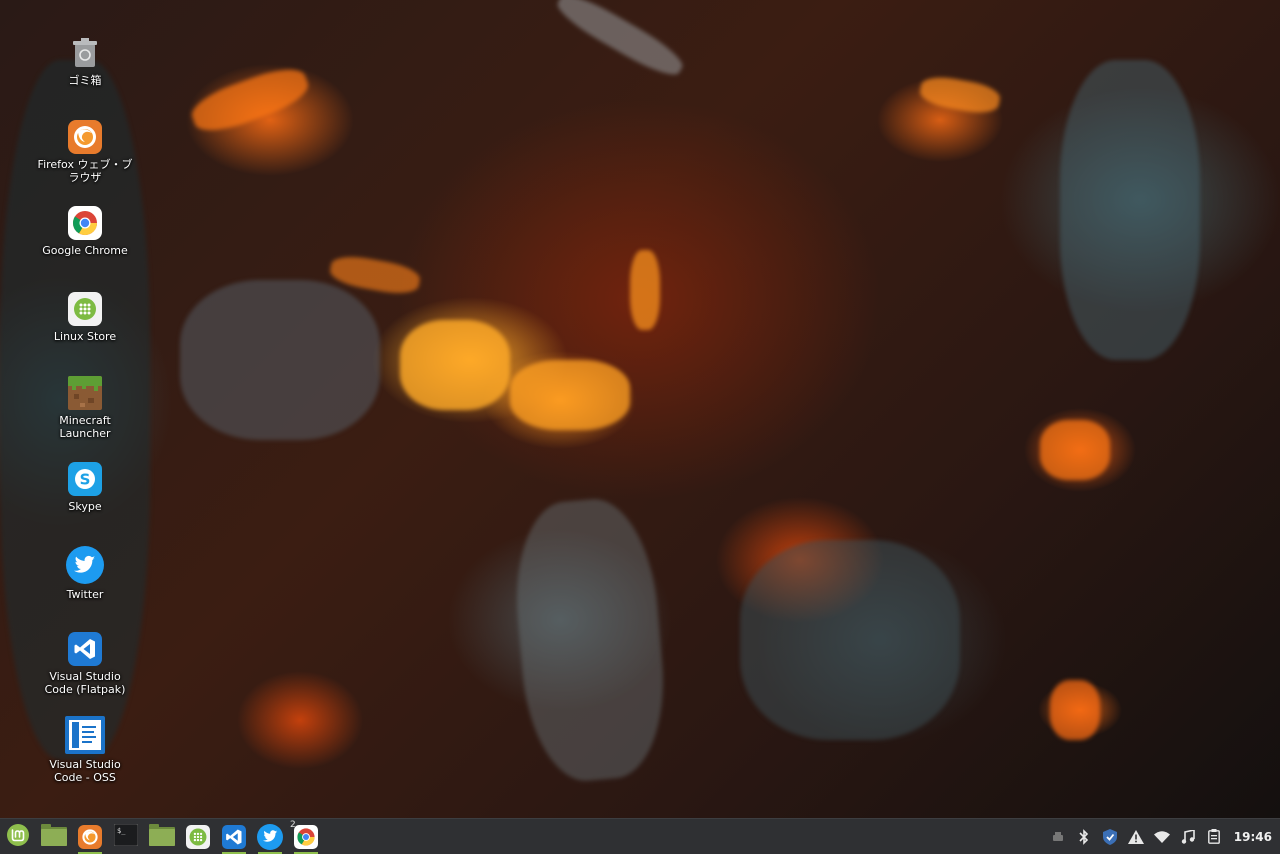  I want to click on clipboard-icon, so click(1214, 837).